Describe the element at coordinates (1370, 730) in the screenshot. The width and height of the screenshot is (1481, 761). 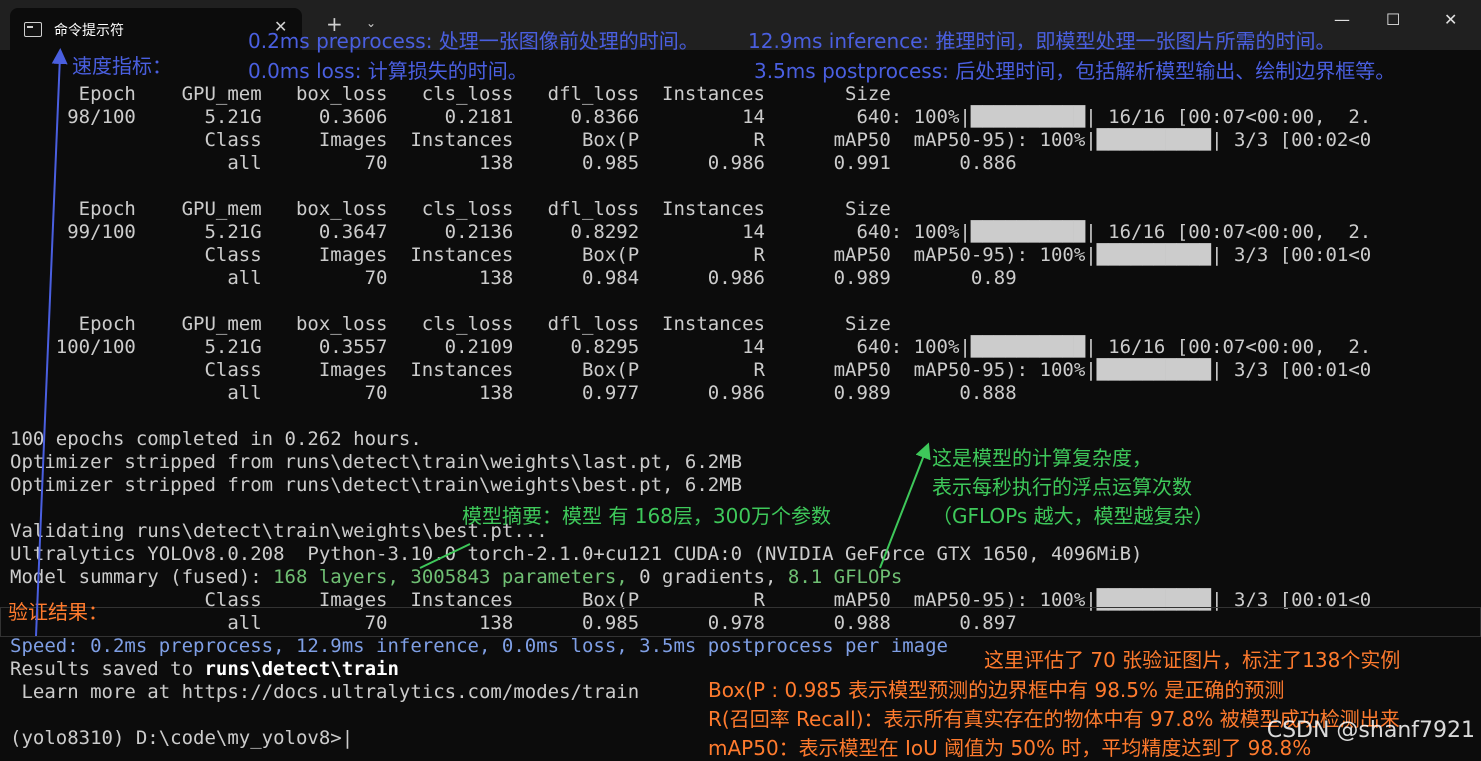
I see `watermark: CSDN @shanf7921` at that location.